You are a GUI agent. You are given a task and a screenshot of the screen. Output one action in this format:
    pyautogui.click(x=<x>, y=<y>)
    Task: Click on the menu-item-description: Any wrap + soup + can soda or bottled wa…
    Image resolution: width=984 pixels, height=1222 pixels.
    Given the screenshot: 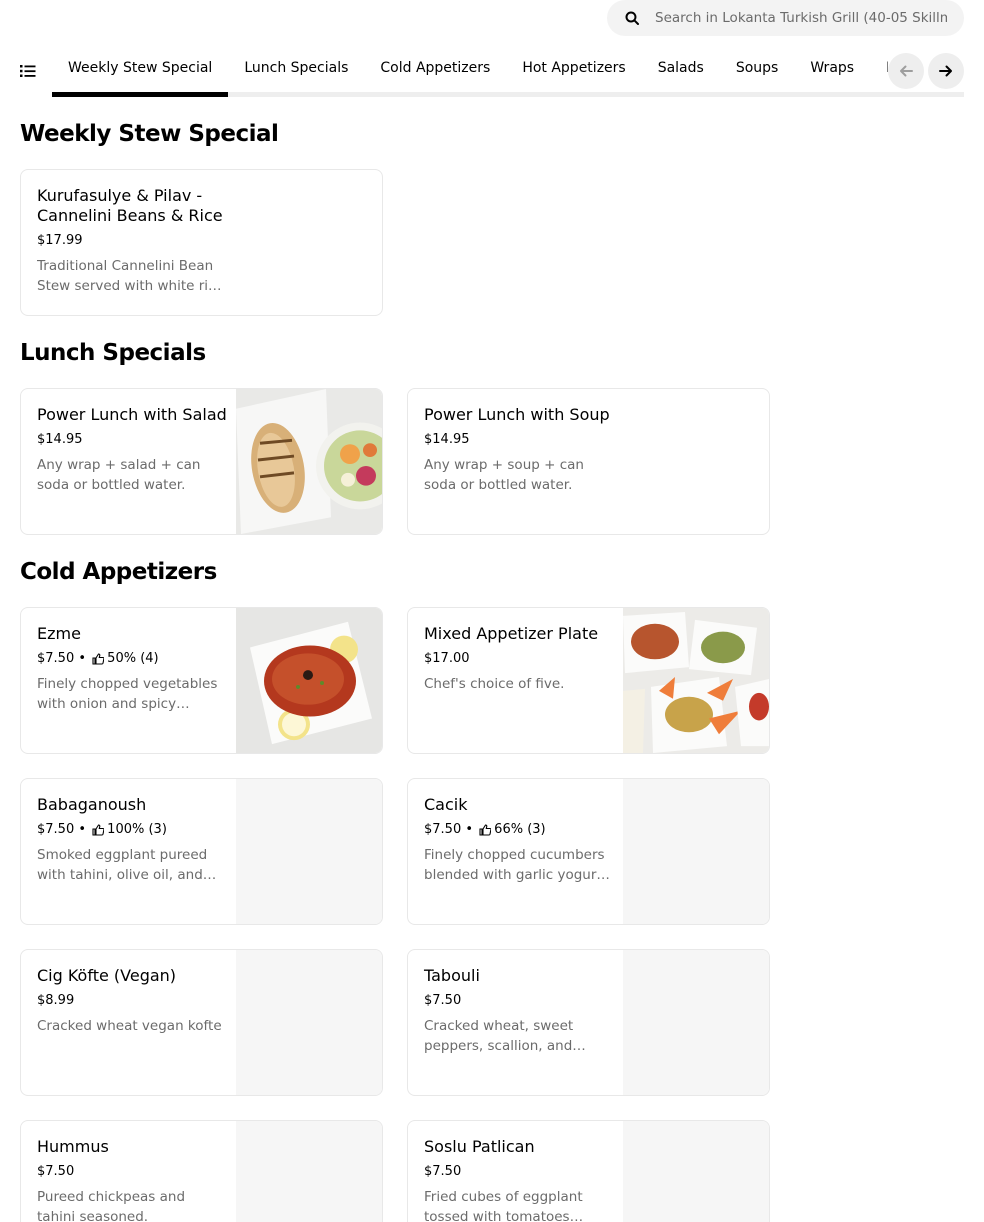 What is the action you would take?
    pyautogui.click(x=504, y=475)
    